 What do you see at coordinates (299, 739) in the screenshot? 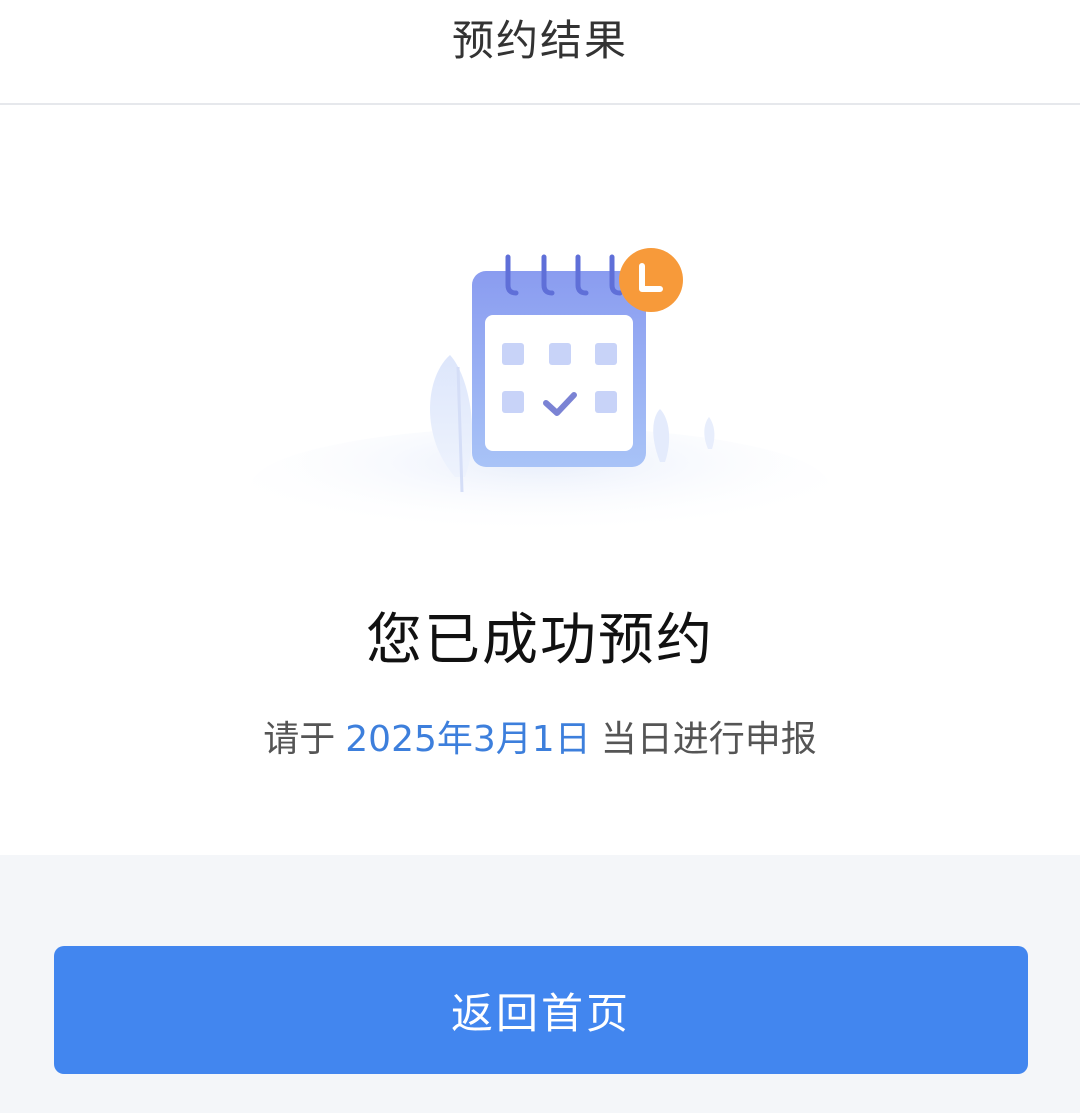
I see `desc-prefix: 请于` at bounding box center [299, 739].